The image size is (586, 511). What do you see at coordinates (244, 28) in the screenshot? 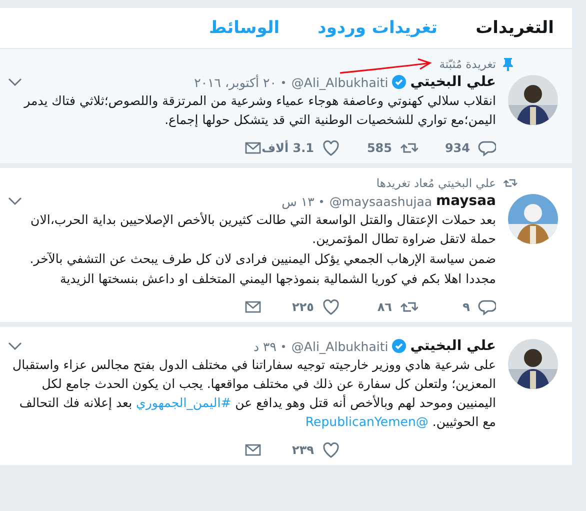
I see `tab: الوسائط` at bounding box center [244, 28].